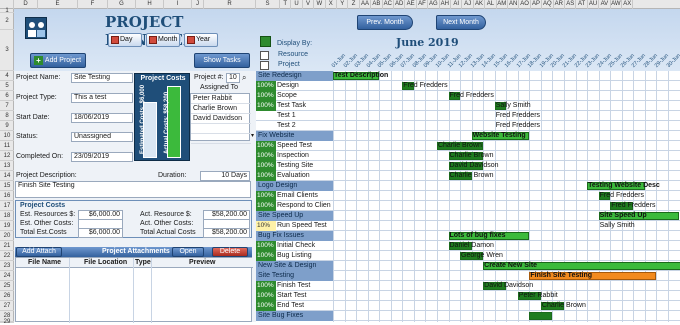  Describe the element at coordinates (201, 40) in the screenshot. I see `view-year-button: Year` at that location.